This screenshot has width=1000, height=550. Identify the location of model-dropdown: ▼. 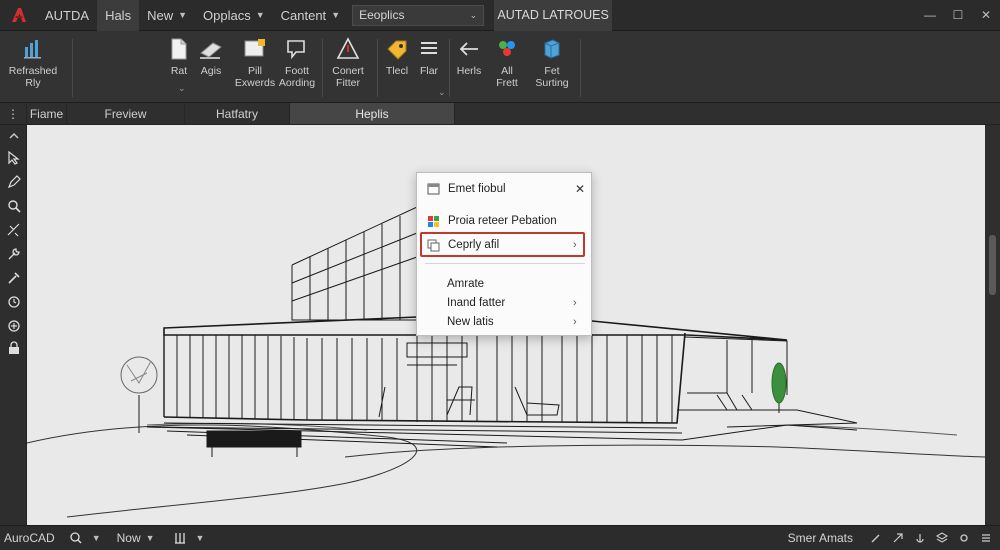
(83, 538).